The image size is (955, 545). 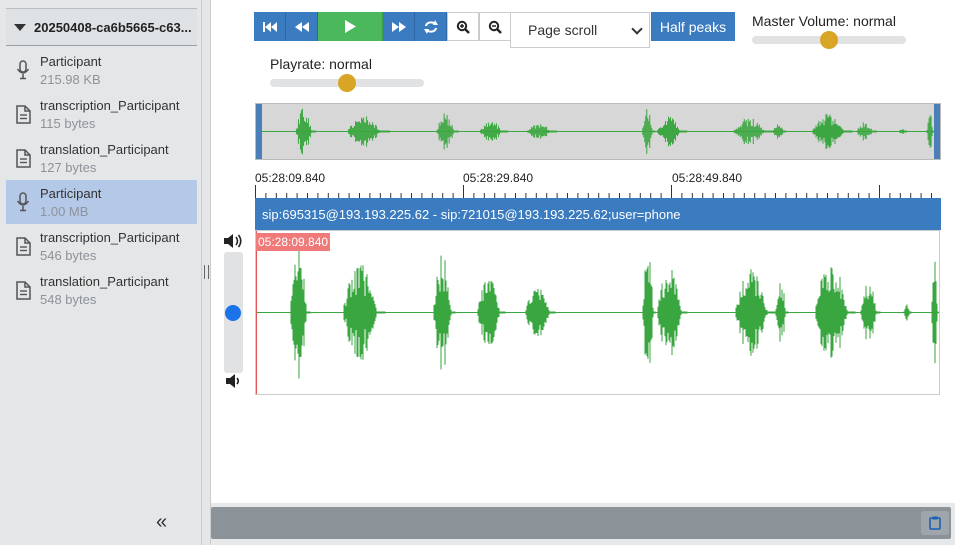 I want to click on track-volume-slider, so click(x=233, y=312).